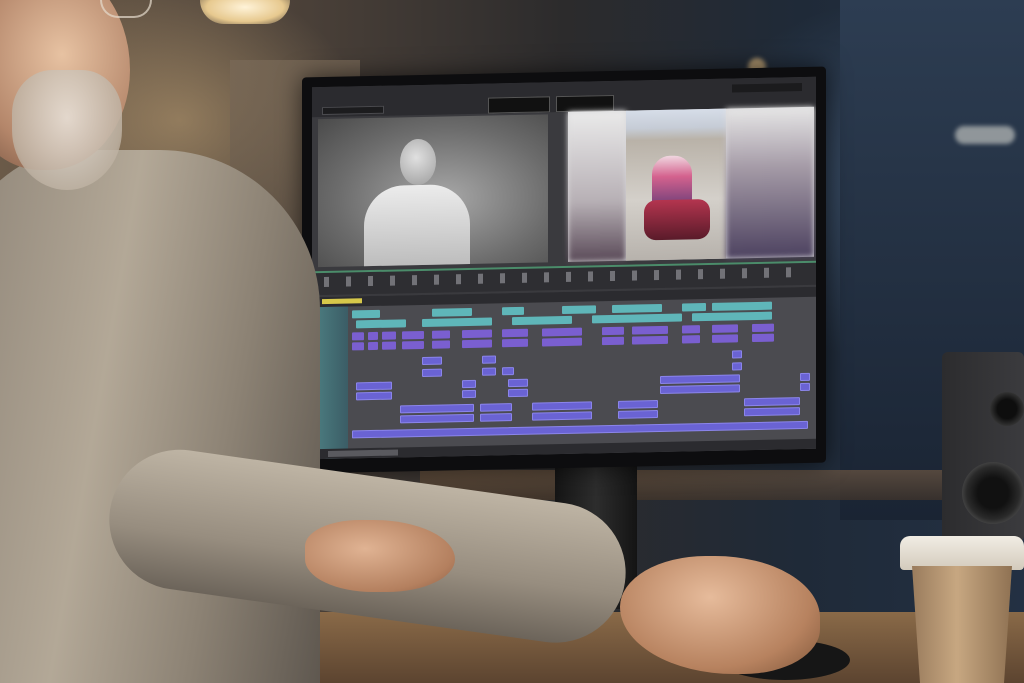 The width and height of the screenshot is (1024, 683). What do you see at coordinates (767, 88) in the screenshot?
I see `record-monitor-label` at bounding box center [767, 88].